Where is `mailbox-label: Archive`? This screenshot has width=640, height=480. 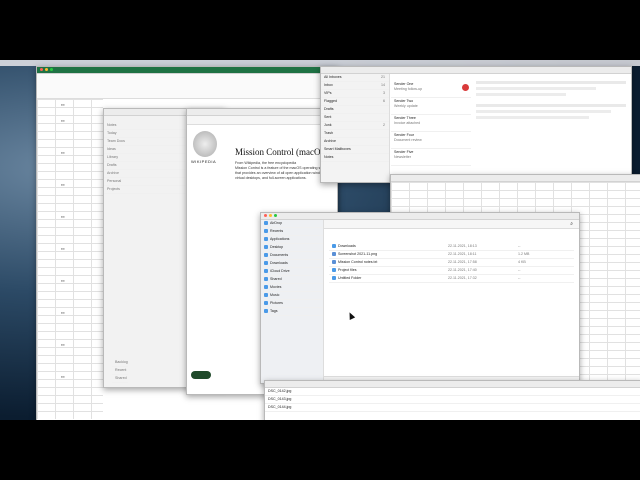
mailbox-label: Archive is located at coordinates (330, 141).